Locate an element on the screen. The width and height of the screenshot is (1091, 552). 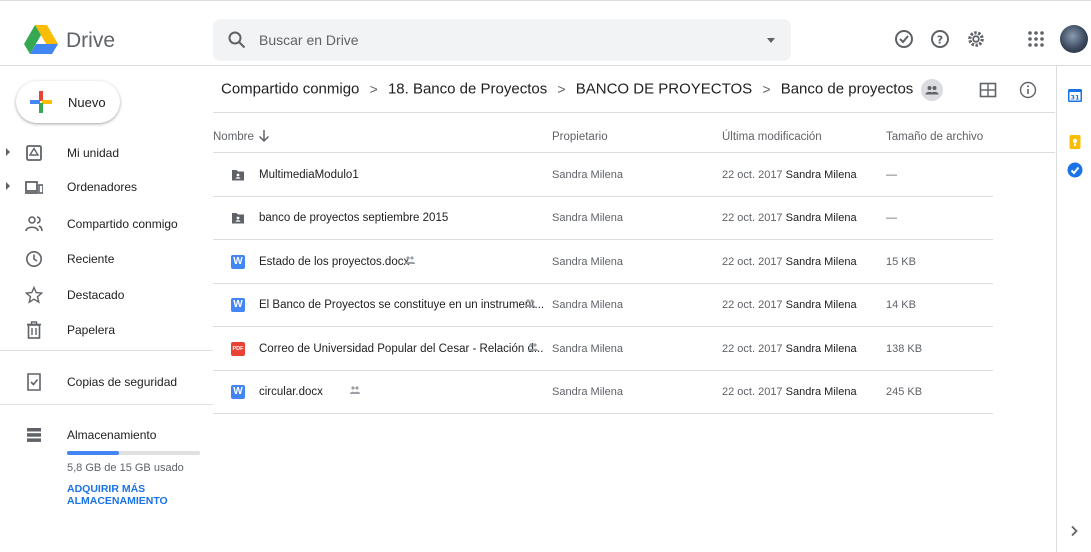
sidebar-item-backups: Copias de seguridad is located at coordinates (106, 382).